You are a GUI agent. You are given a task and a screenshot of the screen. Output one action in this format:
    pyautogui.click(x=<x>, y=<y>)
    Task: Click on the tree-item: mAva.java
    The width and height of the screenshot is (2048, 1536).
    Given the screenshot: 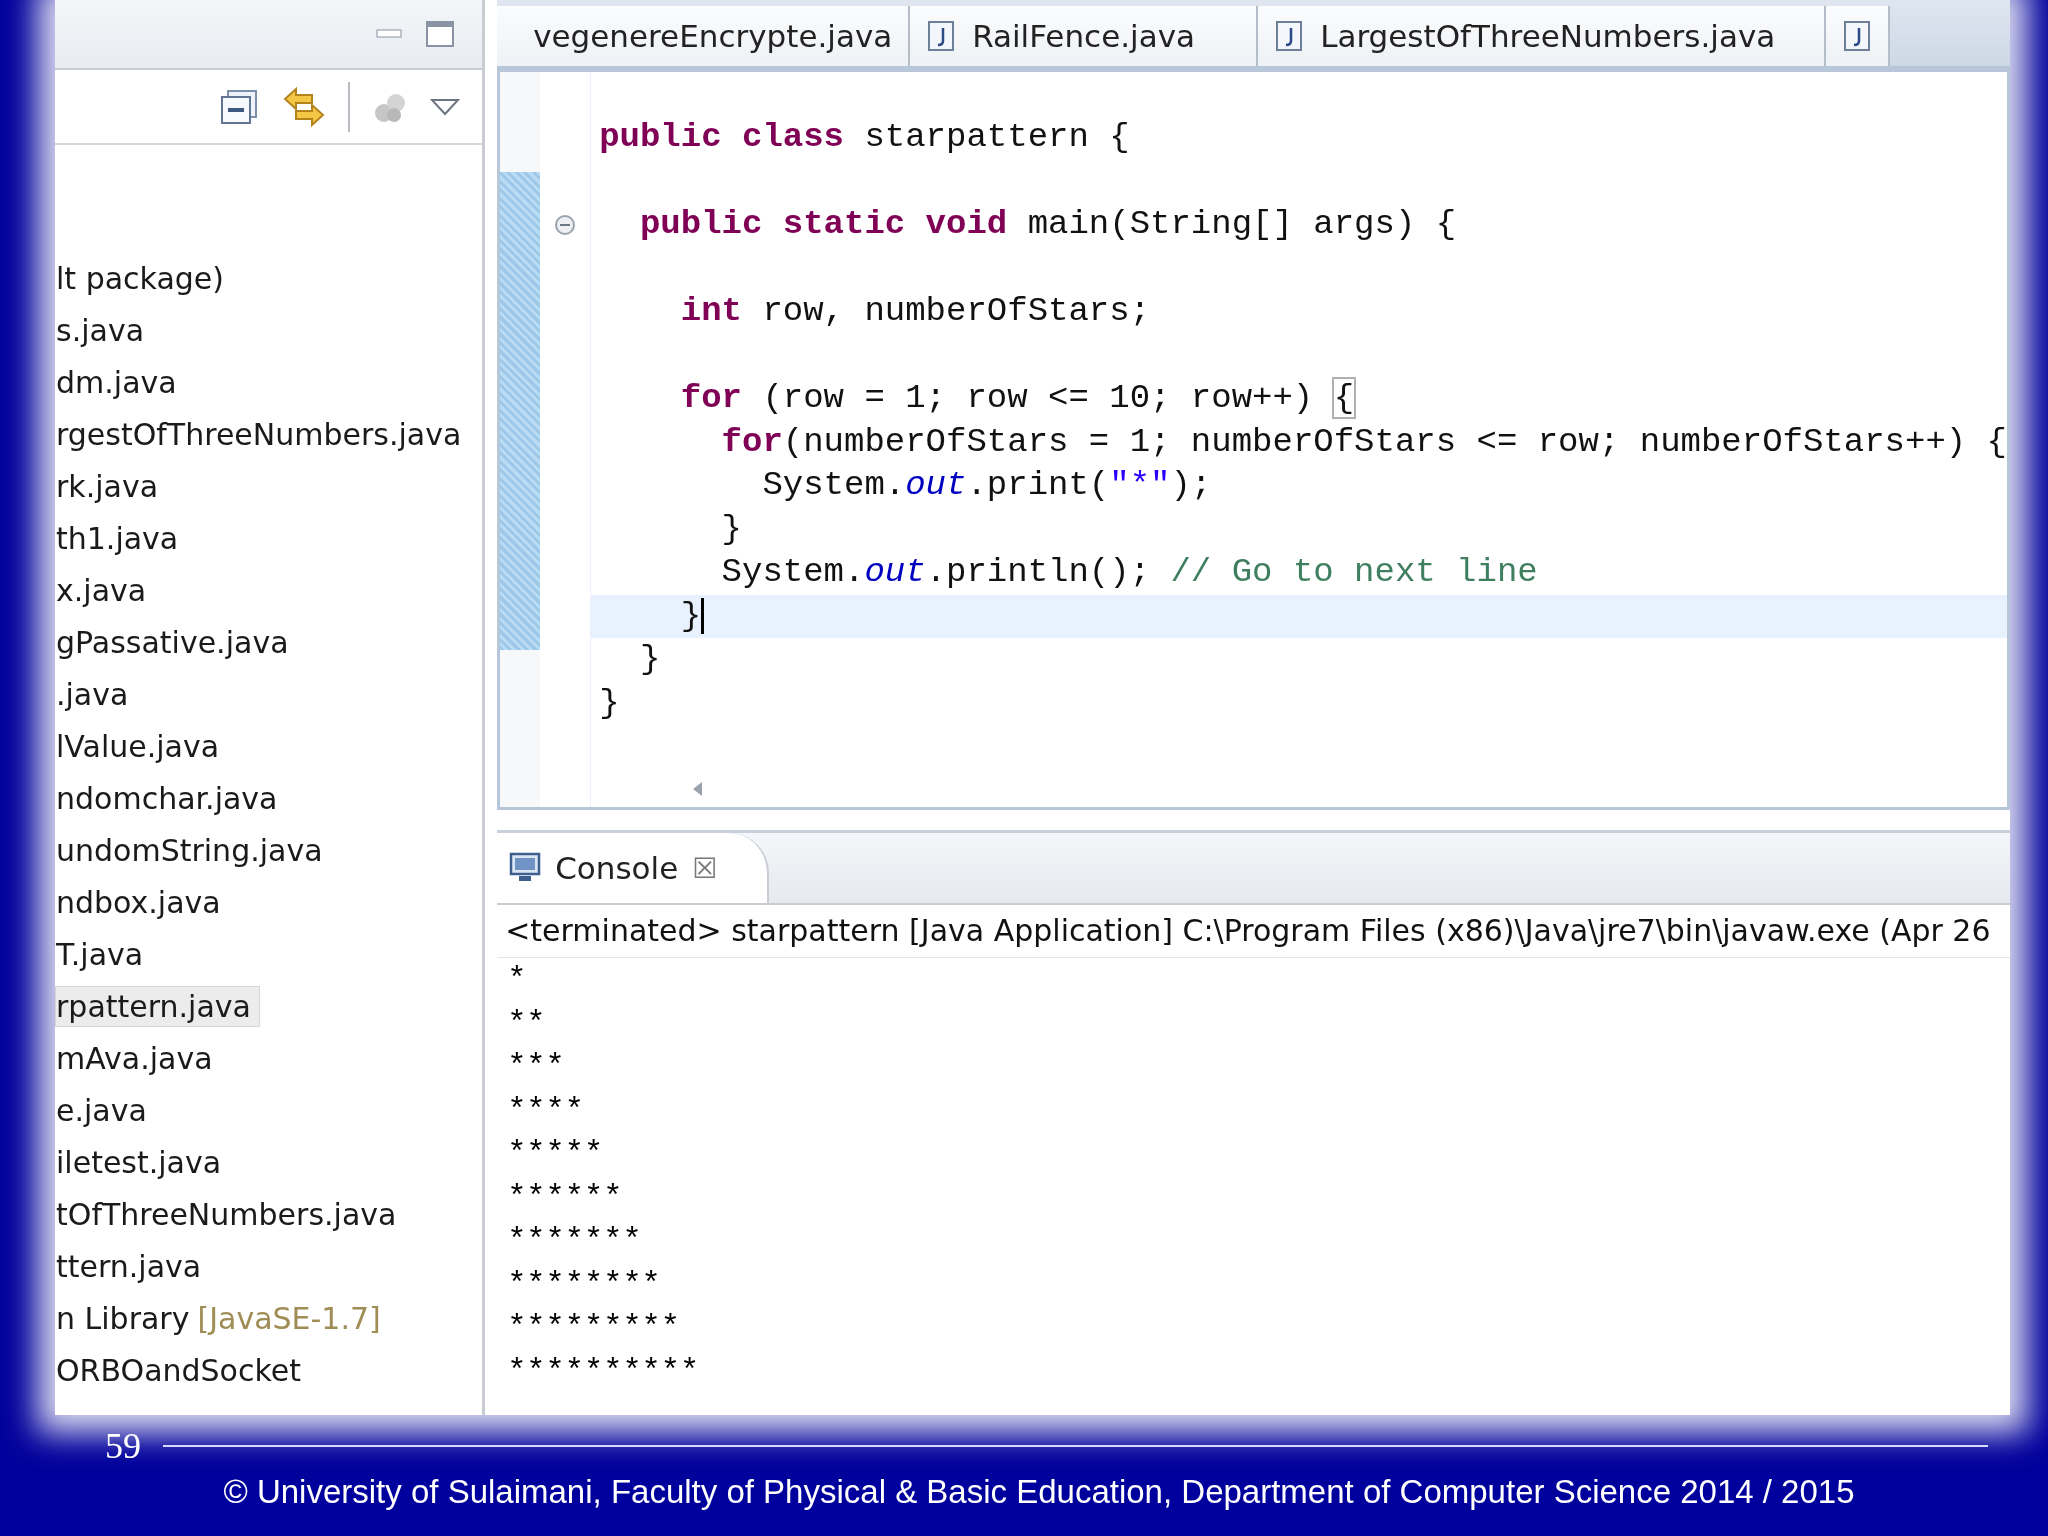 What is the action you would take?
    pyautogui.click(x=138, y=1058)
    